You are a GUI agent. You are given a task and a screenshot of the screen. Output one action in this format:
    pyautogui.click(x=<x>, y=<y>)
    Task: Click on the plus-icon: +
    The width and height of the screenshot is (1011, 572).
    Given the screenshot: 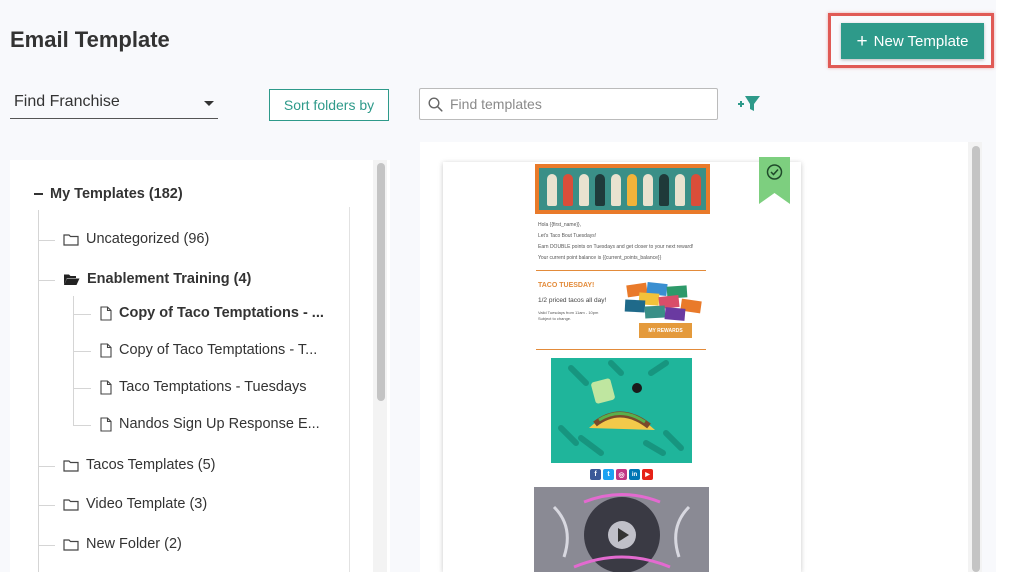 What is the action you would take?
    pyautogui.click(x=862, y=41)
    